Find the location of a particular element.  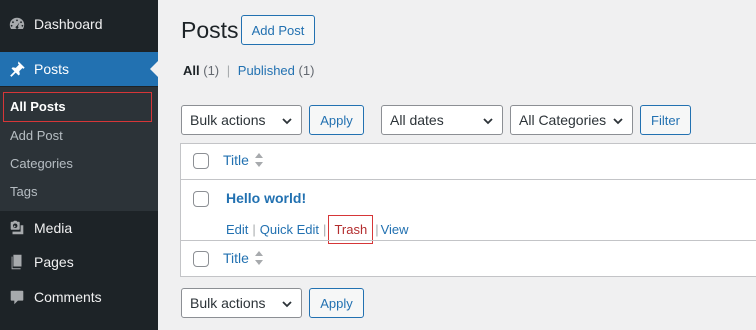

post-title-link: Hello world! is located at coordinates (266, 198).